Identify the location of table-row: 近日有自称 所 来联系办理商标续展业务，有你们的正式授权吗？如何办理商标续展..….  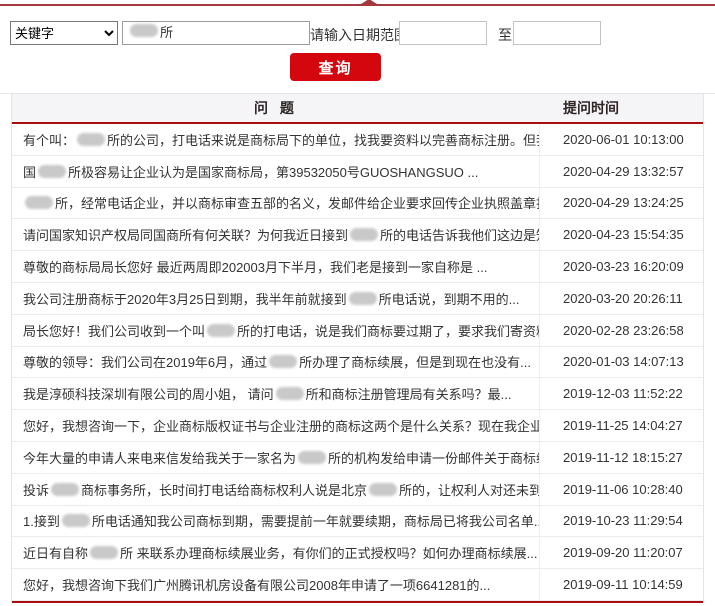
(357, 553).